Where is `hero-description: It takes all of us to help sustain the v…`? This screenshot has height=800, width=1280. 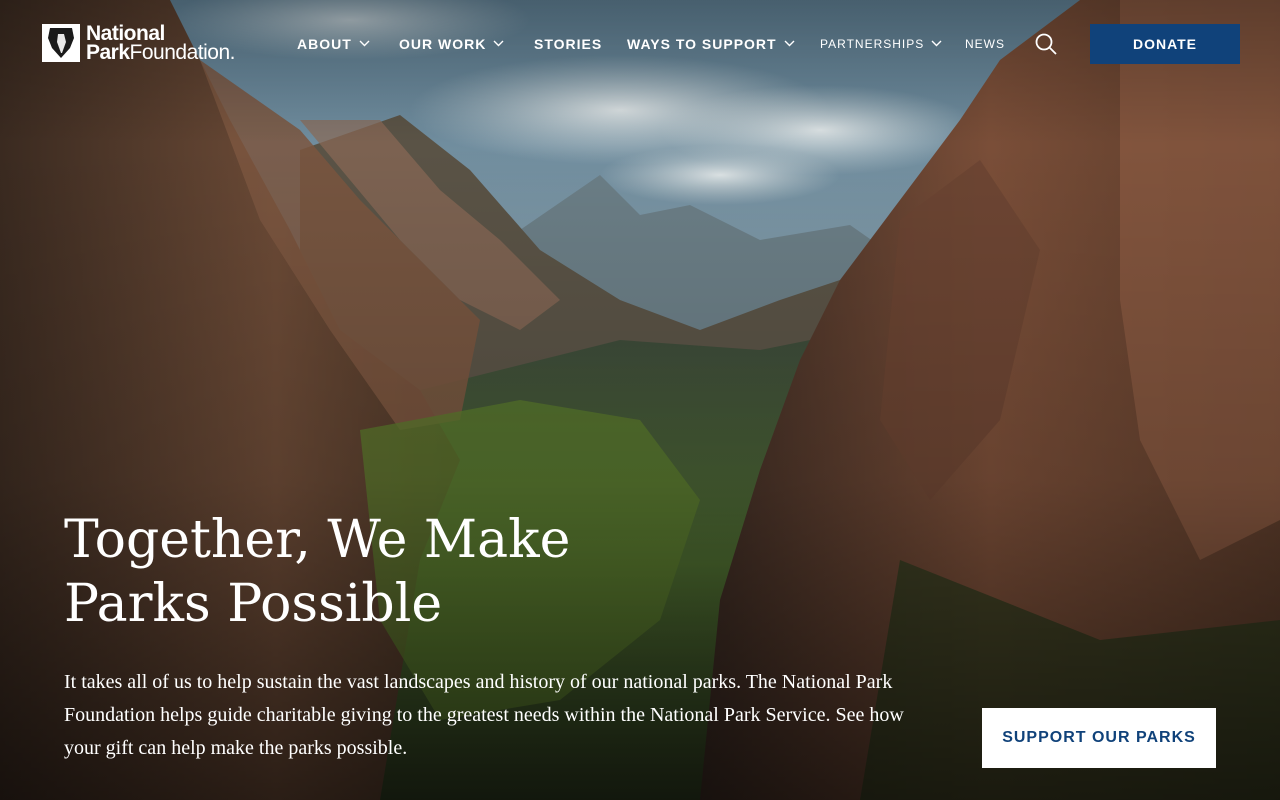 hero-description: It takes all of us to help sustain the v… is located at coordinates (484, 715).